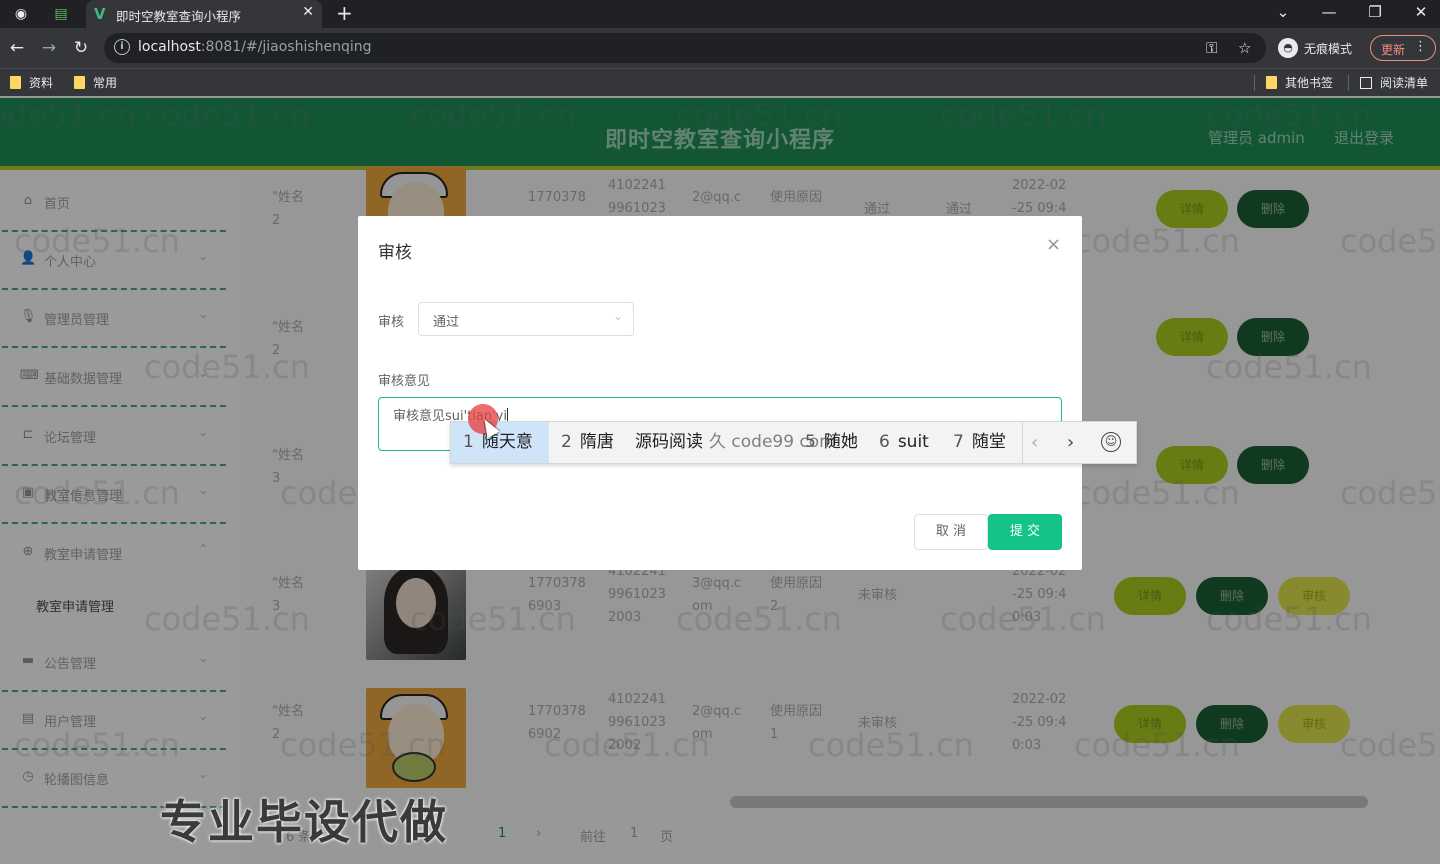 The width and height of the screenshot is (1440, 864). I want to click on browser-logo-icon: ◉, so click(21, 14).